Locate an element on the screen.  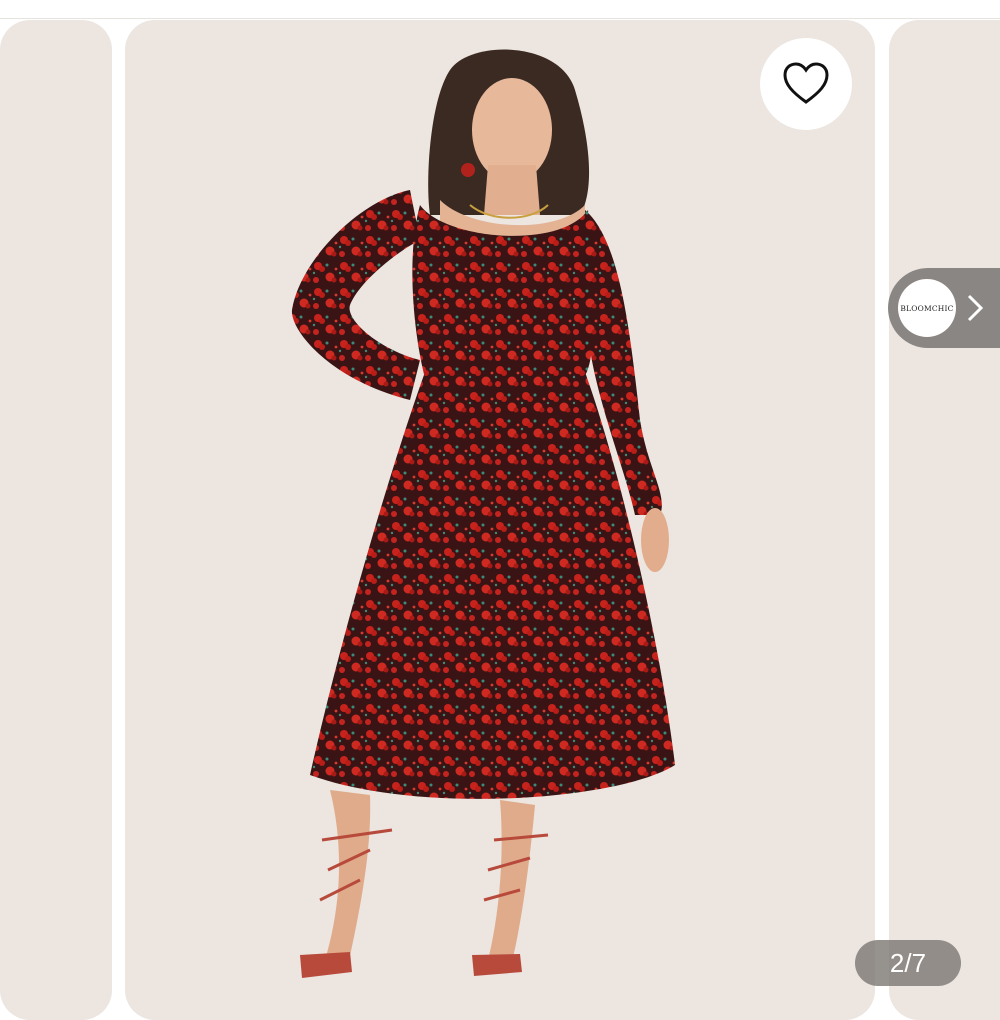
image-counter-label: 2/7 is located at coordinates (908, 962).